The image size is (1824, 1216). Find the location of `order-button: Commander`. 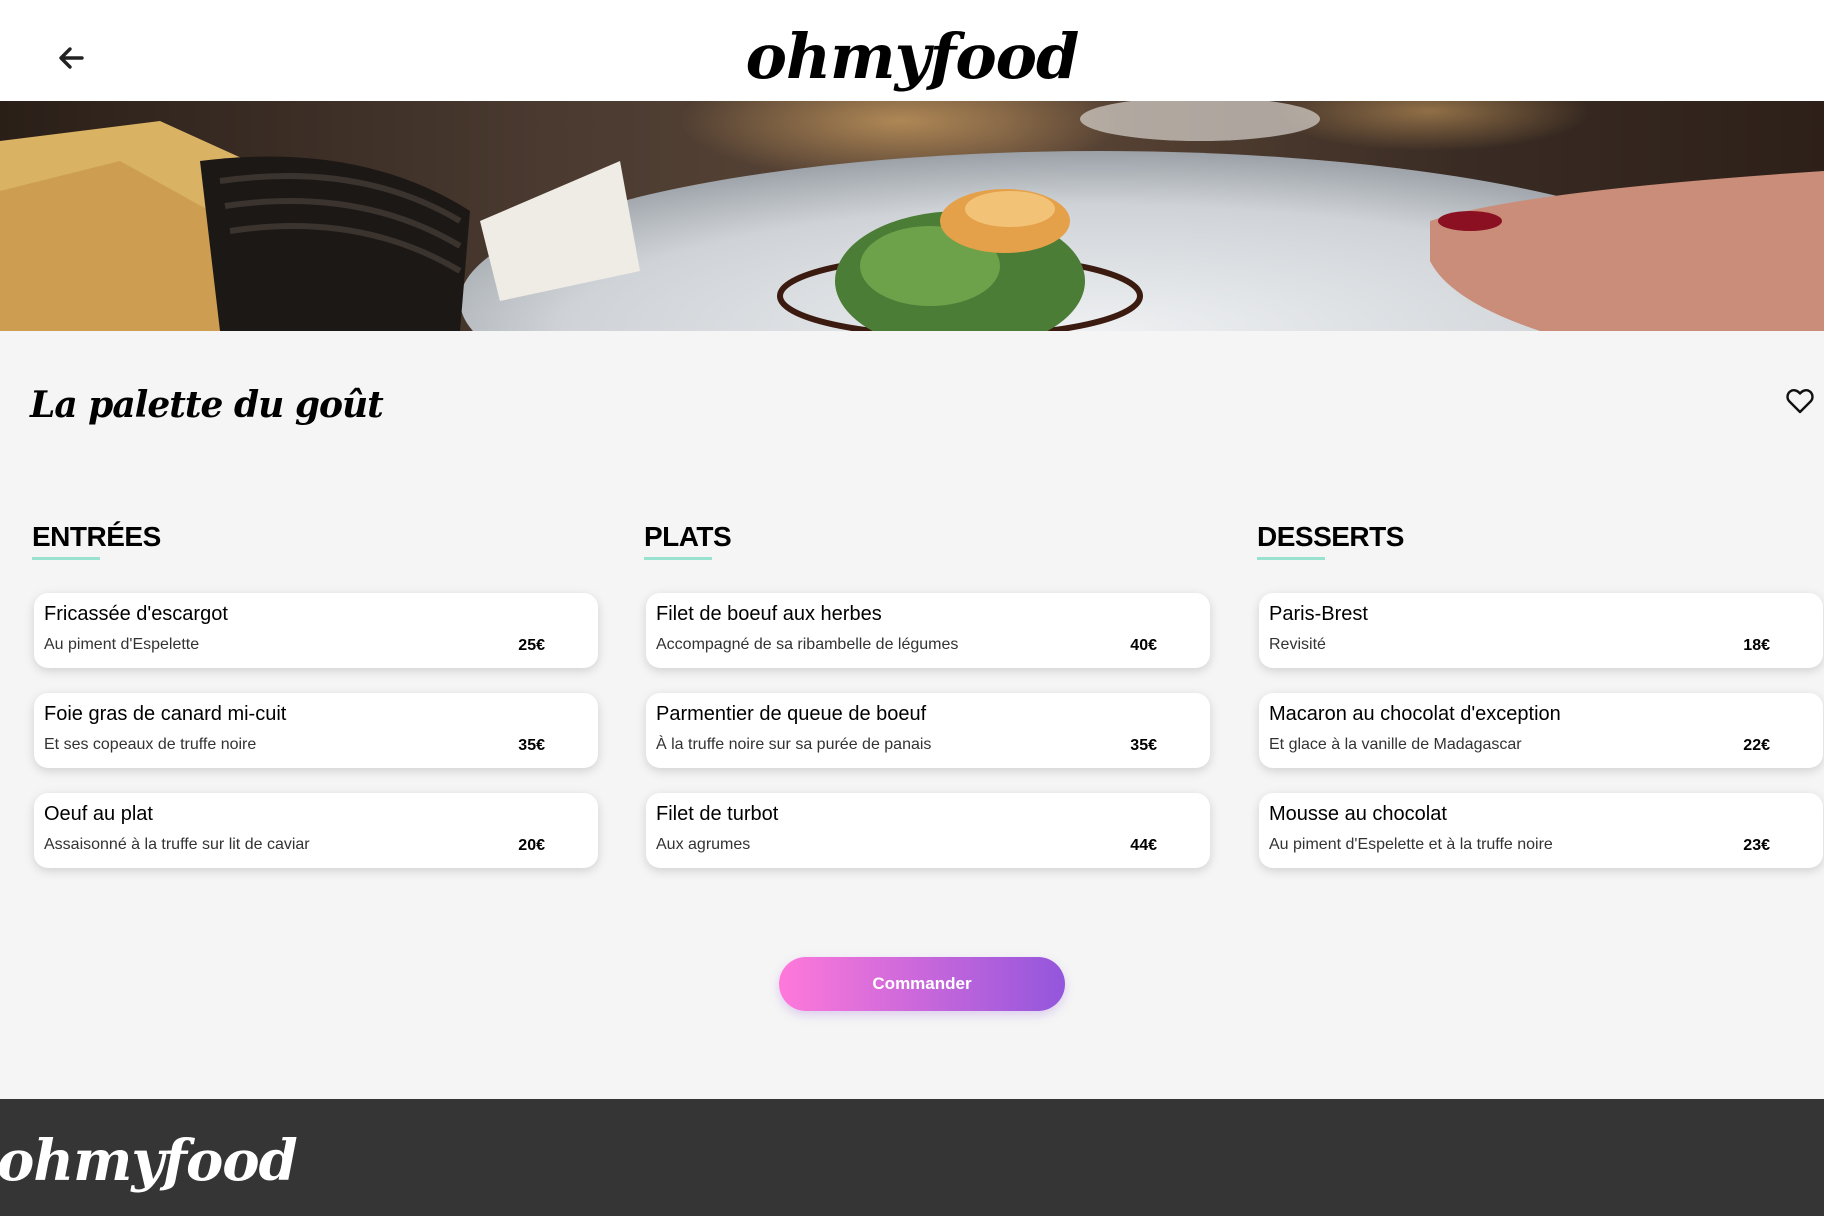

order-button: Commander is located at coordinates (922, 984).